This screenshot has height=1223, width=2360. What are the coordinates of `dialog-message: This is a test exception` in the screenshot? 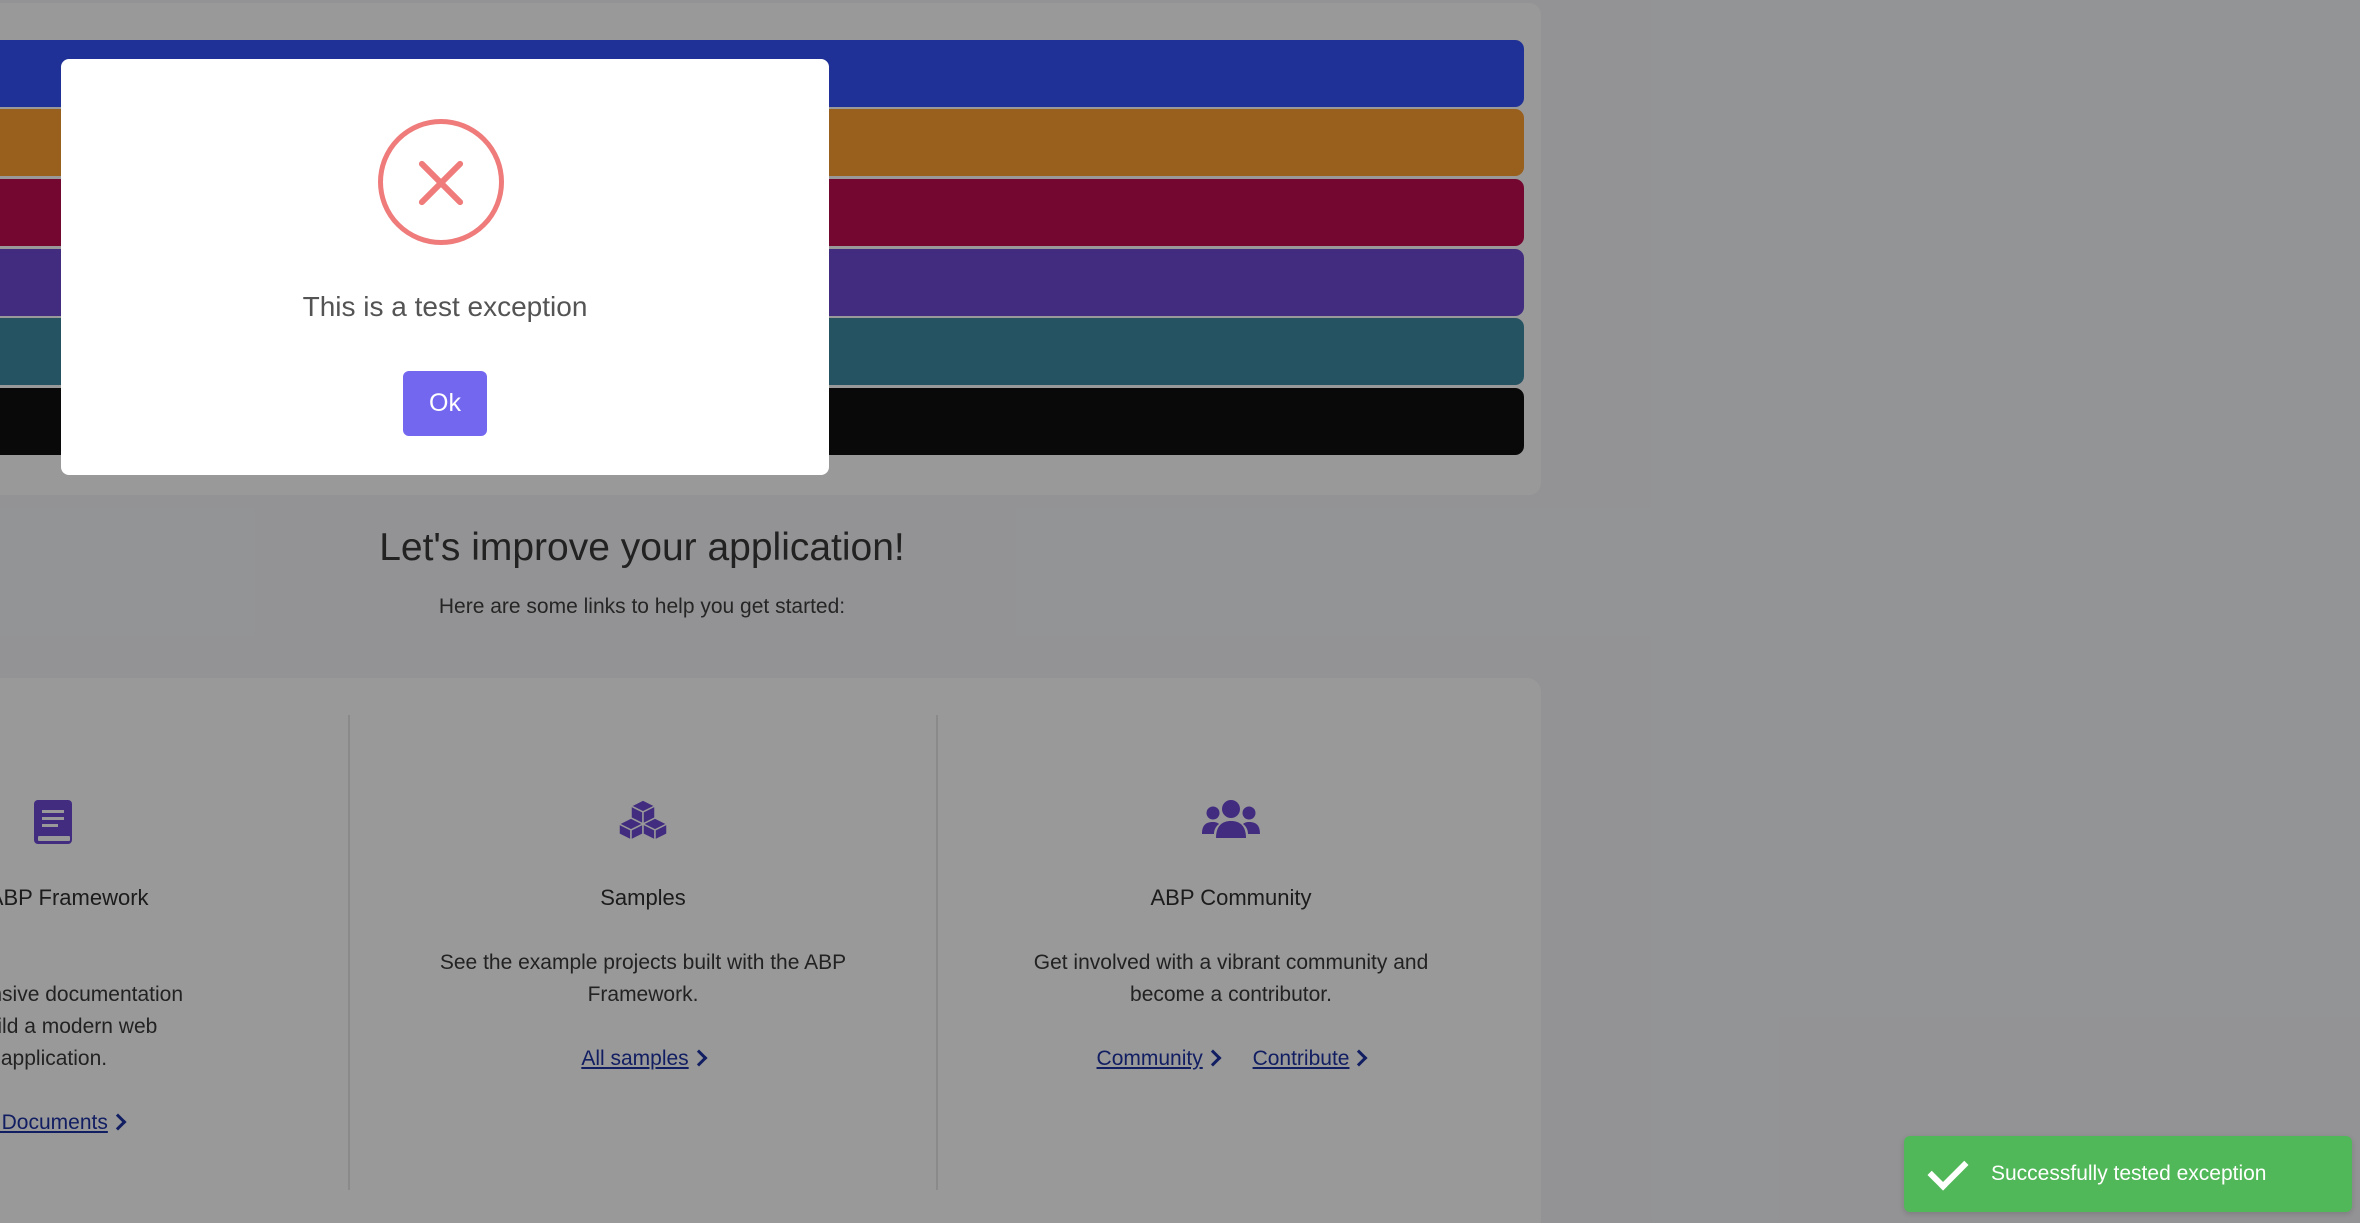 It's located at (445, 306).